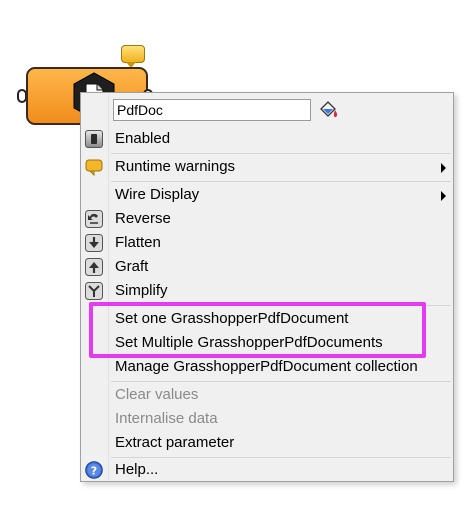 This screenshot has width=474, height=505. I want to click on menu-item-label: Enabled, so click(143, 138).